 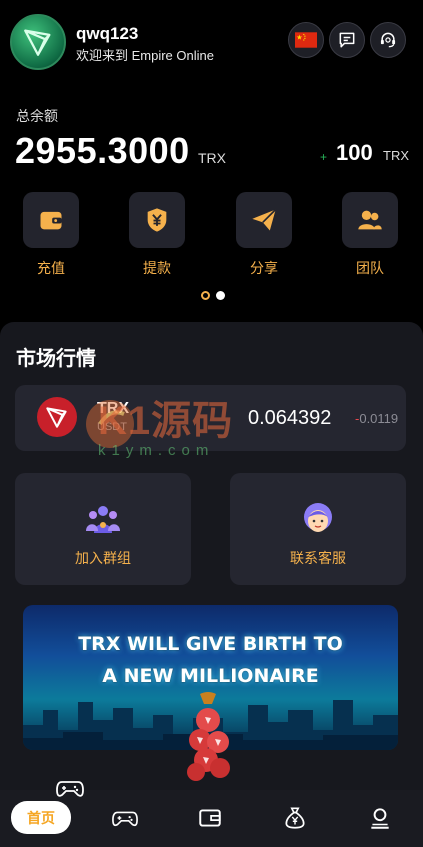 I want to click on customer-service-button, so click(x=388, y=40).